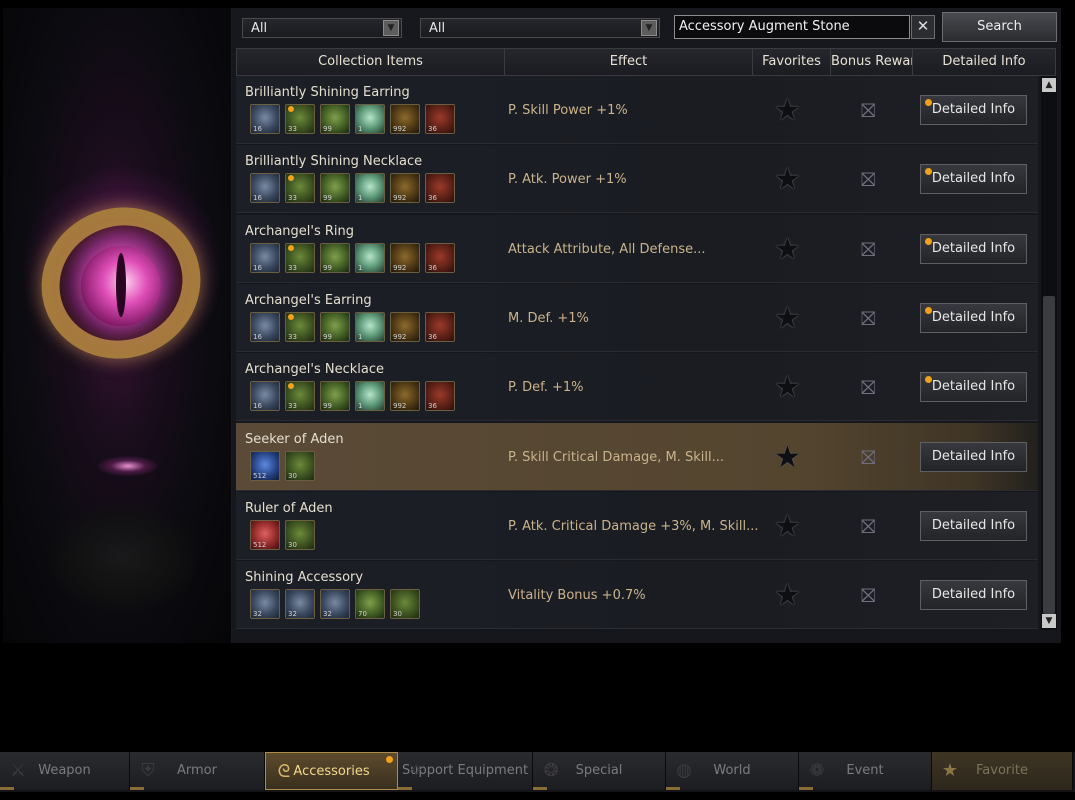 The image size is (1075, 800). I want to click on tab-event: ❁ Event, so click(865, 771).